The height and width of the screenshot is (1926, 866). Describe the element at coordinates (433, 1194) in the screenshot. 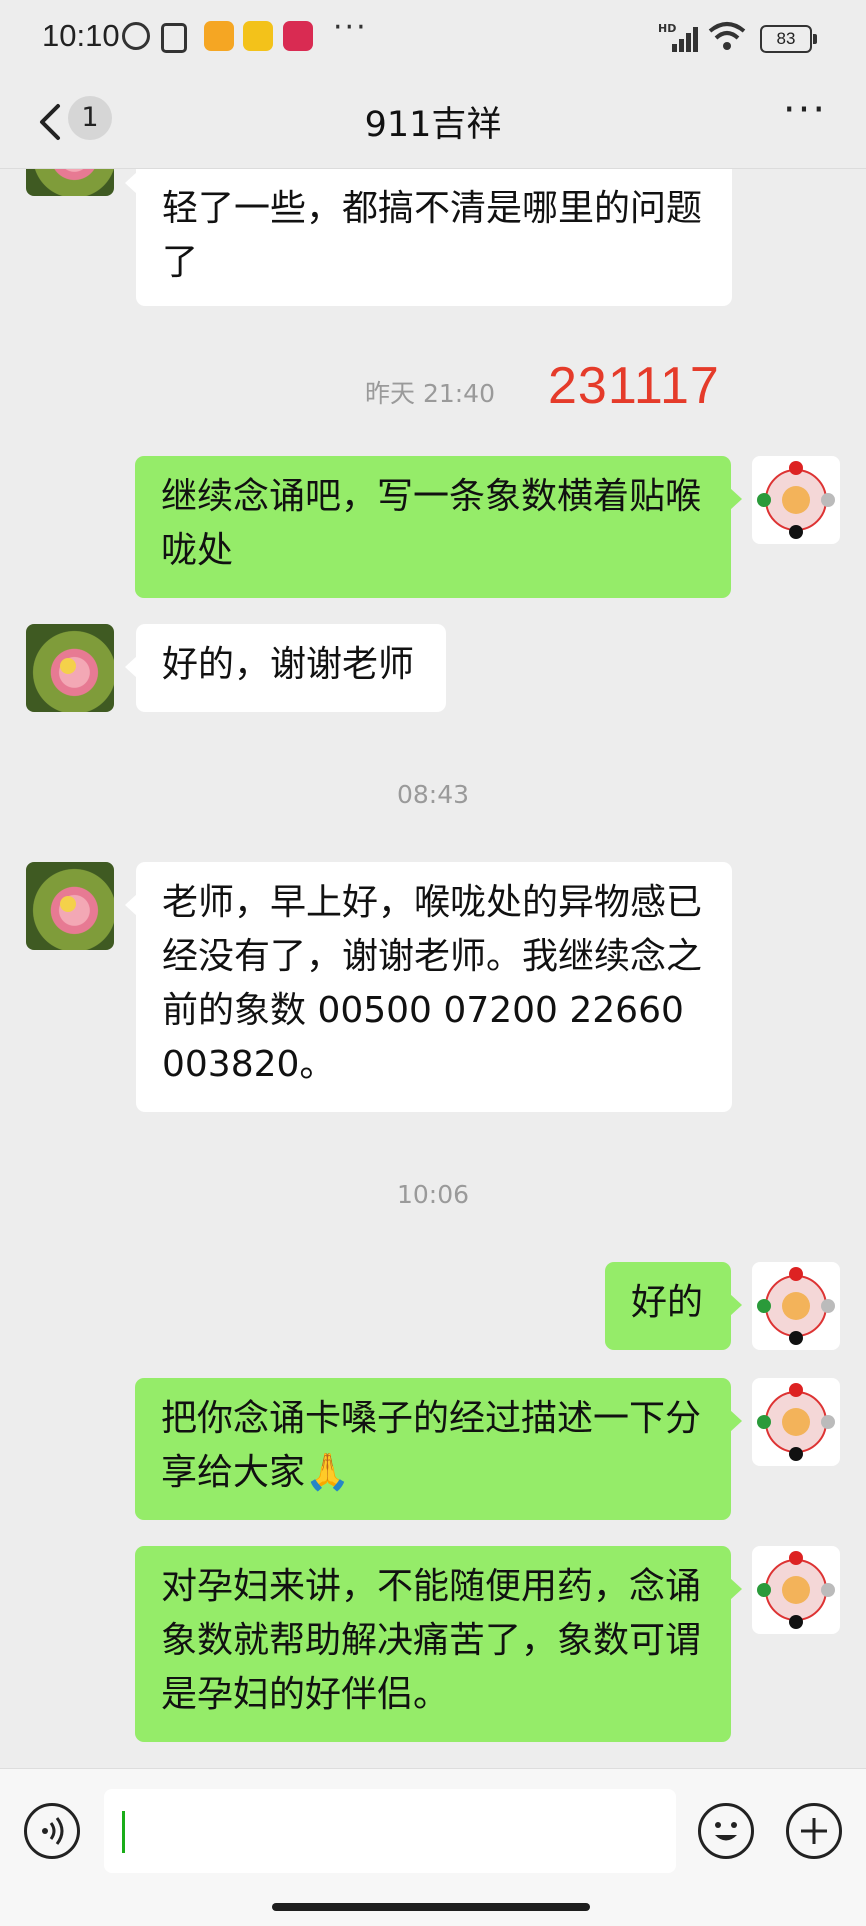

I see `timestamp: 10:06` at that location.